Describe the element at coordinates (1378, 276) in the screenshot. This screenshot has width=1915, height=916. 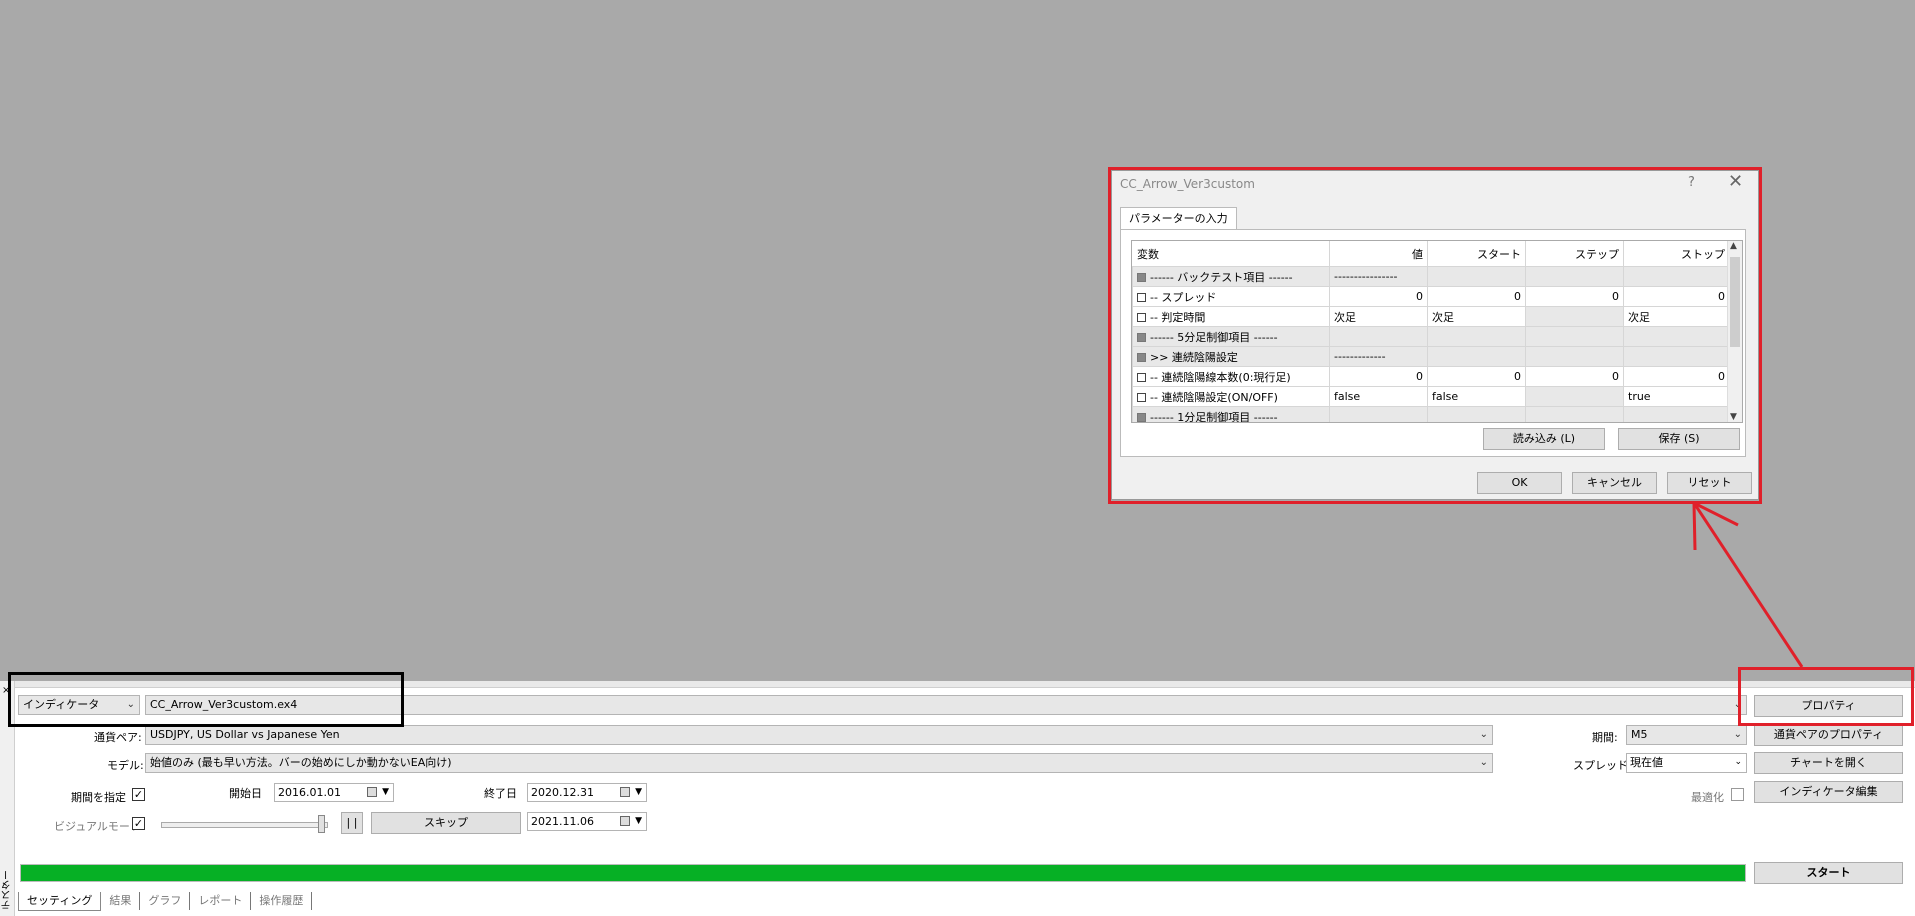
I see `parameter-value-cell: ----------------` at that location.